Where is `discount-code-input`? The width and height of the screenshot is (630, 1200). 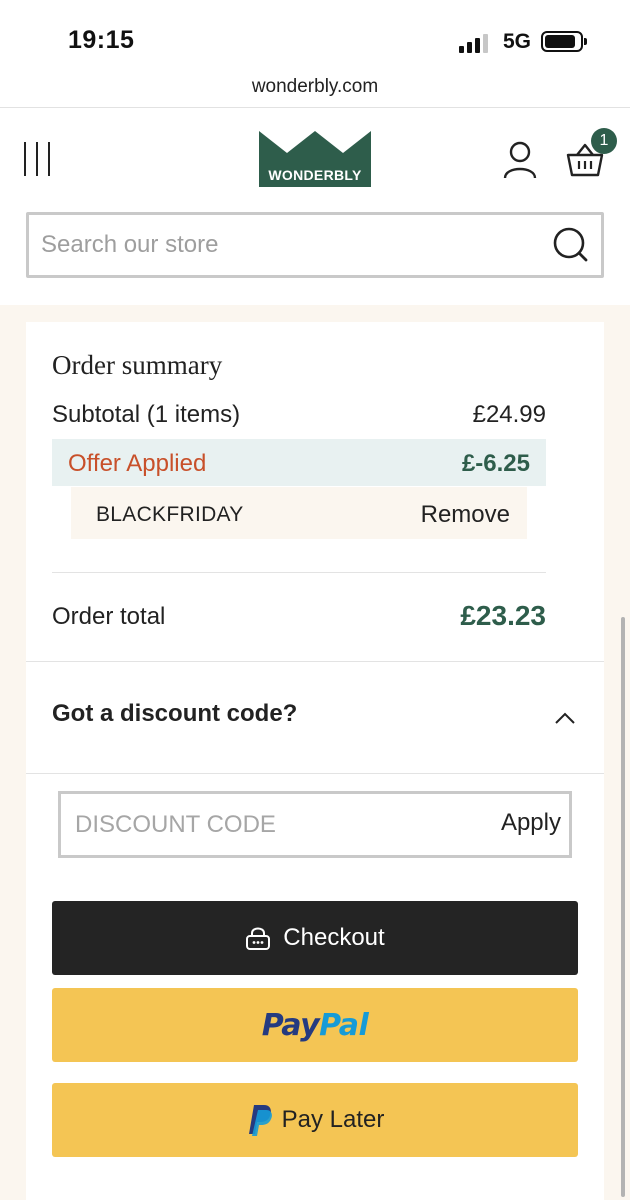
discount-code-input is located at coordinates (265, 824).